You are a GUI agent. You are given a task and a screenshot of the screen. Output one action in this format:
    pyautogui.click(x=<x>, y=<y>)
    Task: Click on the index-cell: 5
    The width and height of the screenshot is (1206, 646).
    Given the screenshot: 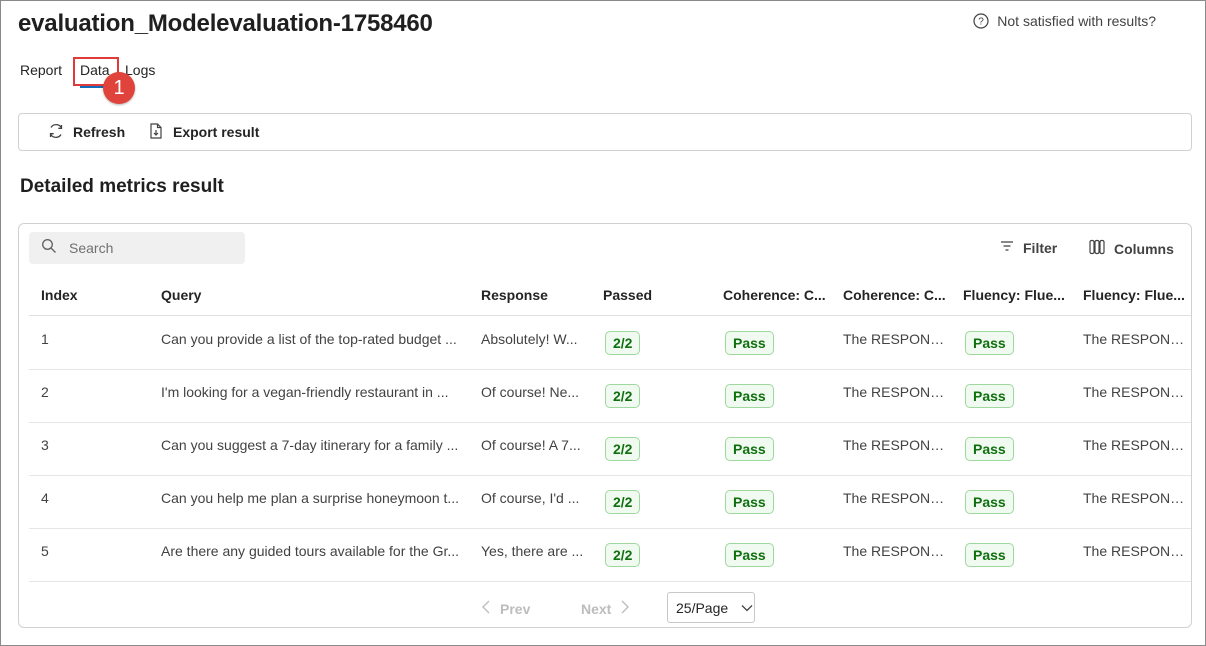 What is the action you would take?
    pyautogui.click(x=45, y=551)
    